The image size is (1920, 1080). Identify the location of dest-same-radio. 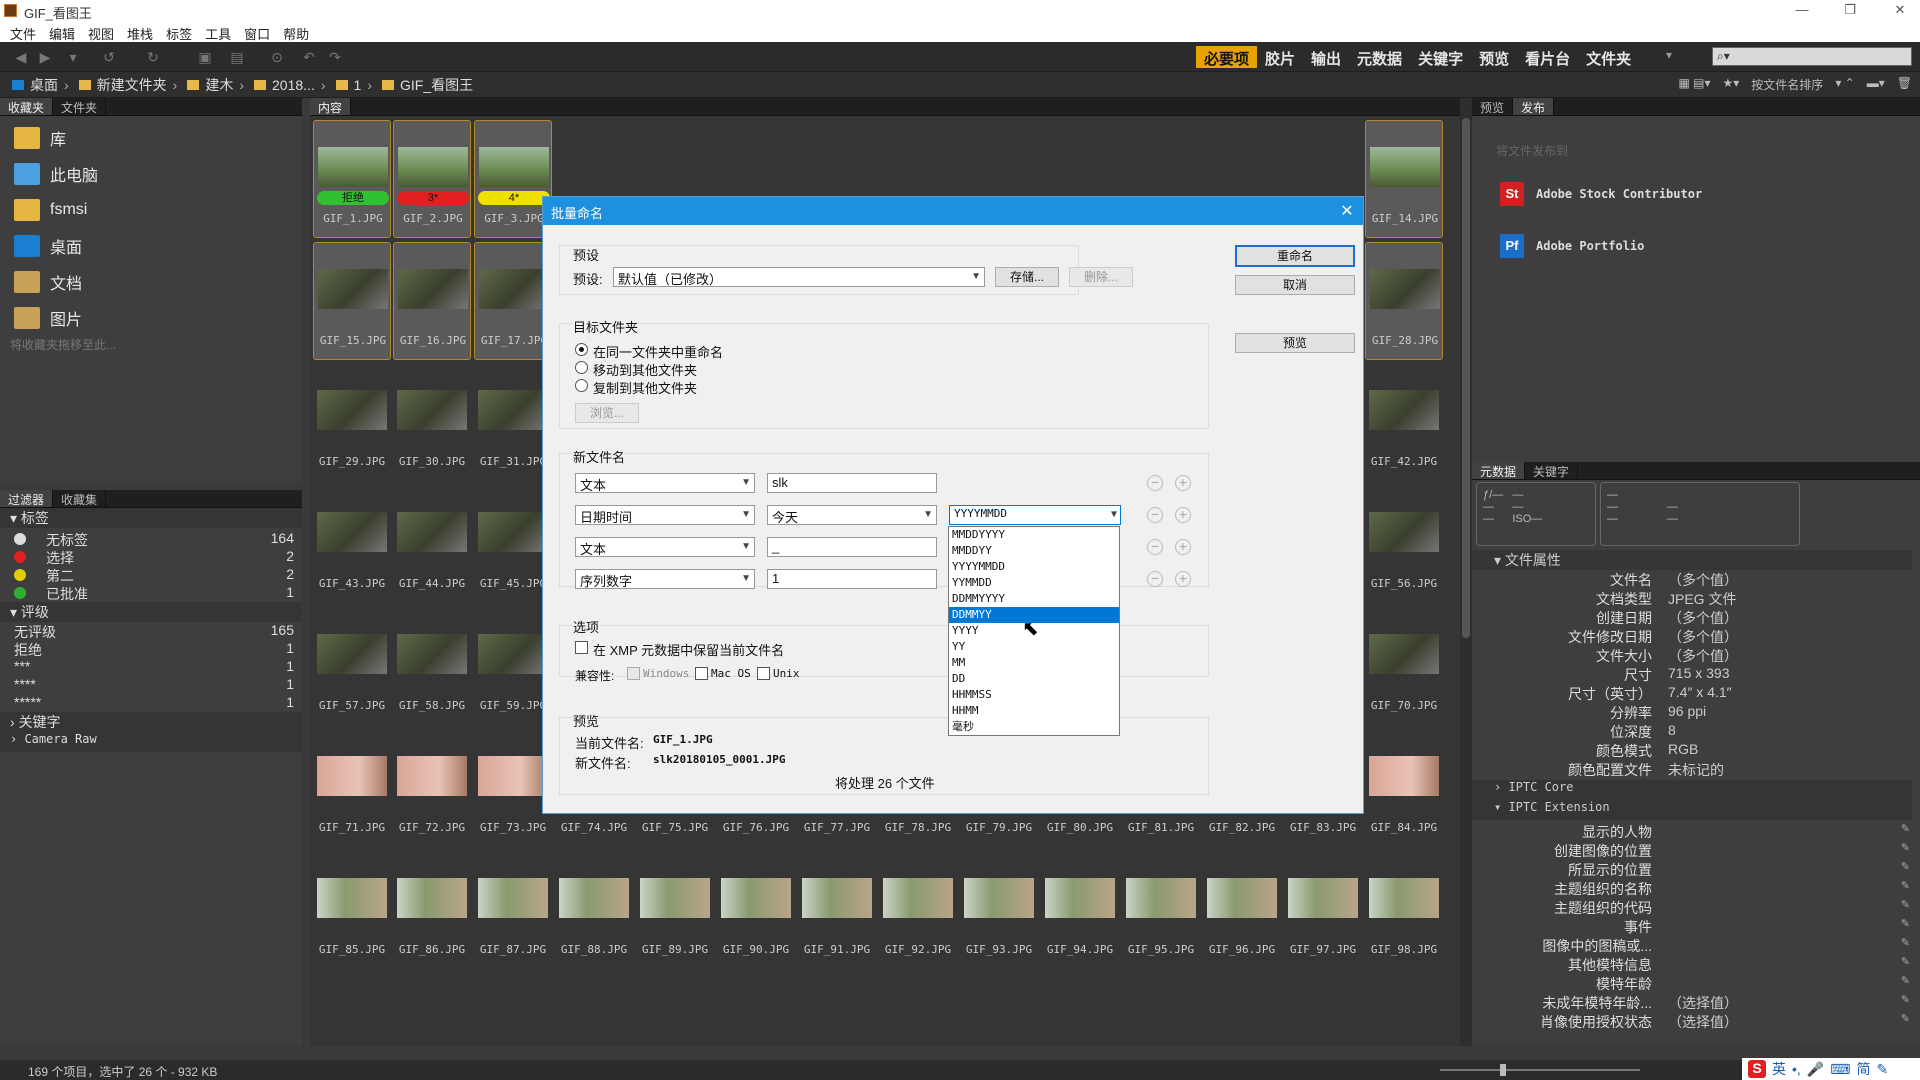
(581, 349).